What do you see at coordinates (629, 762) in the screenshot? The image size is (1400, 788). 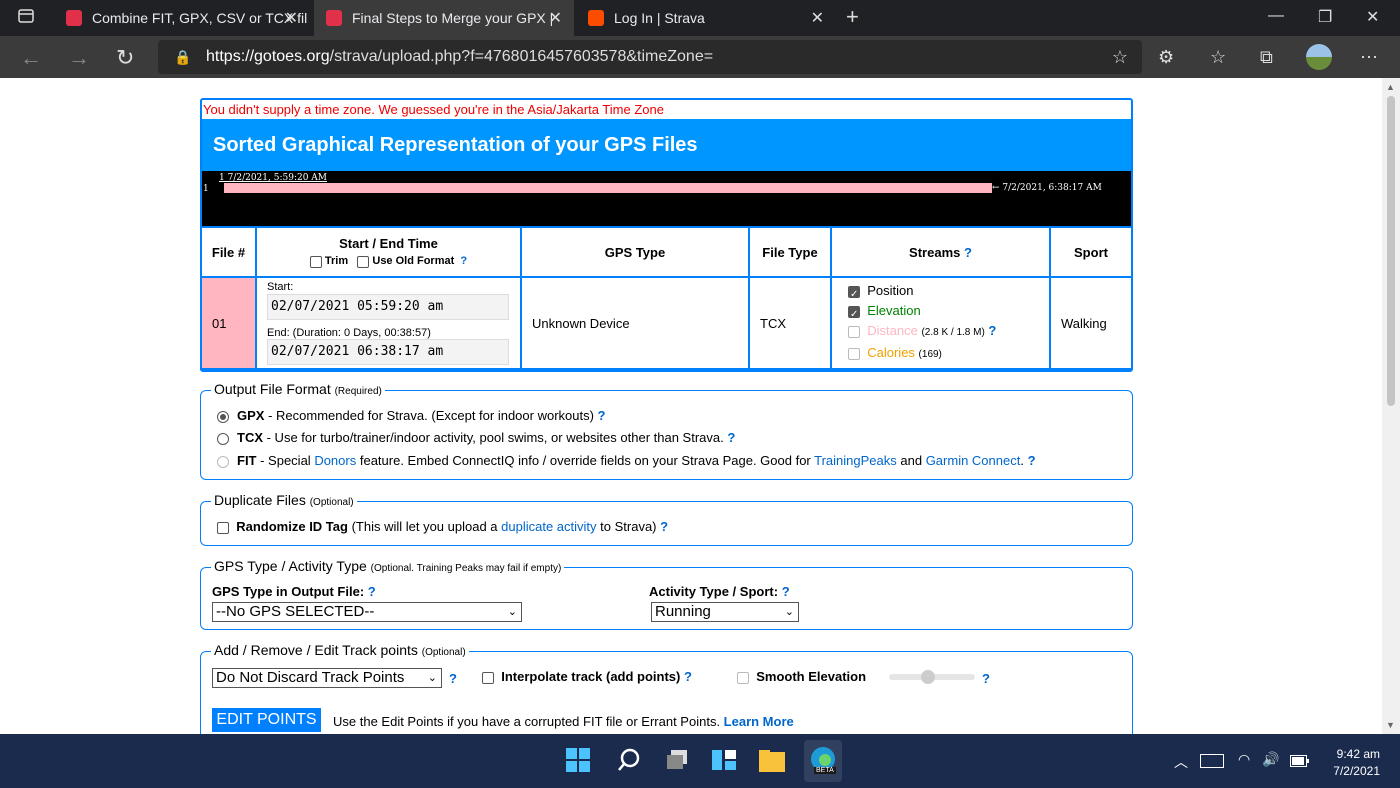 I see `search-icon` at bounding box center [629, 762].